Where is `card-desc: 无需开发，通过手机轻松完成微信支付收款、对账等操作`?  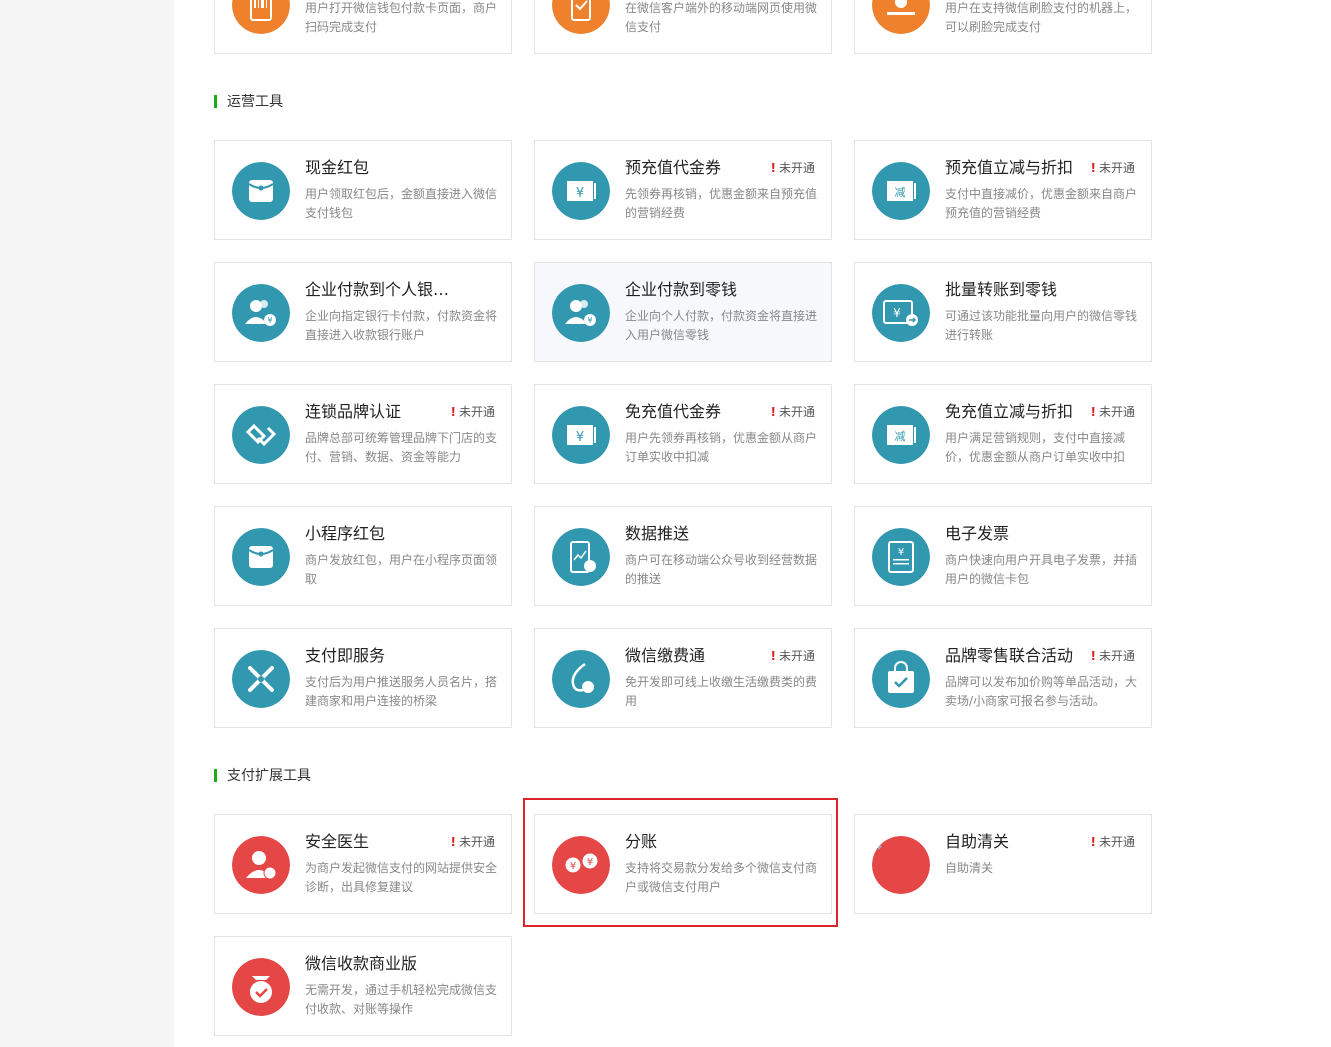
card-desc: 无需开发，通过手机轻松完成微信支付收款、对账等操作 is located at coordinates (401, 999).